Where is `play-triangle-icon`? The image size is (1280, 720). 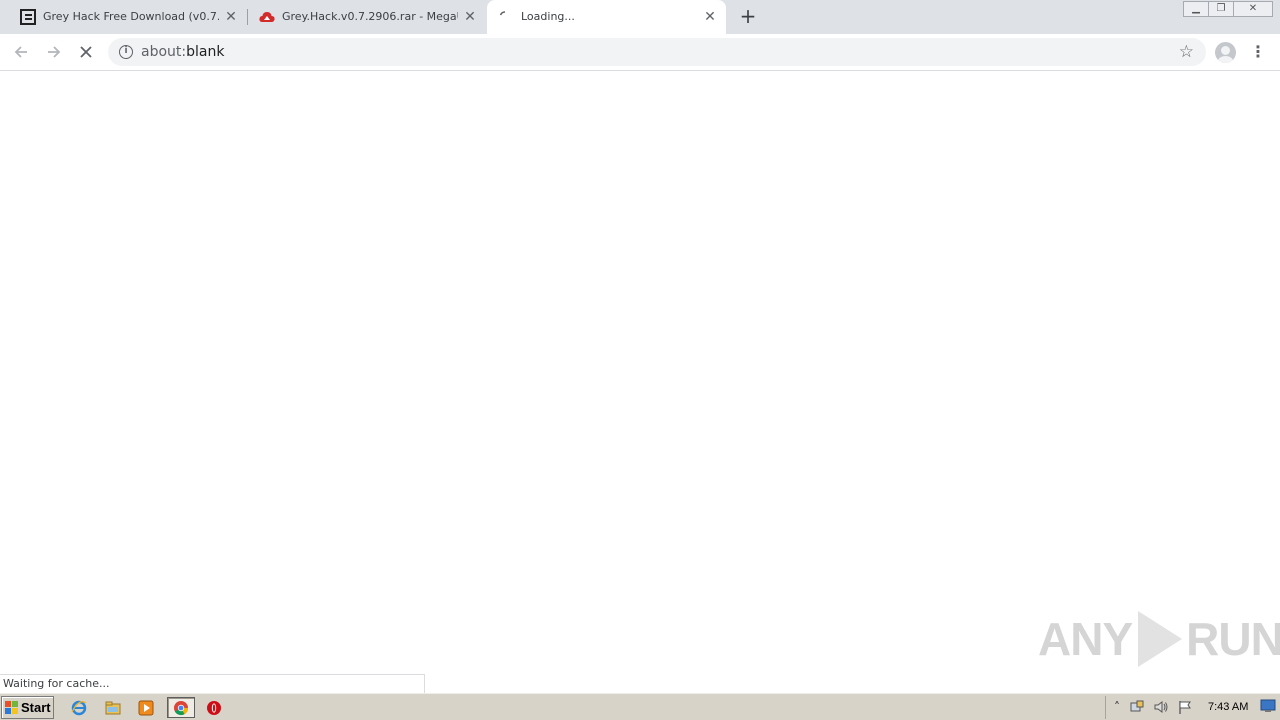
play-triangle-icon is located at coordinates (1160, 639).